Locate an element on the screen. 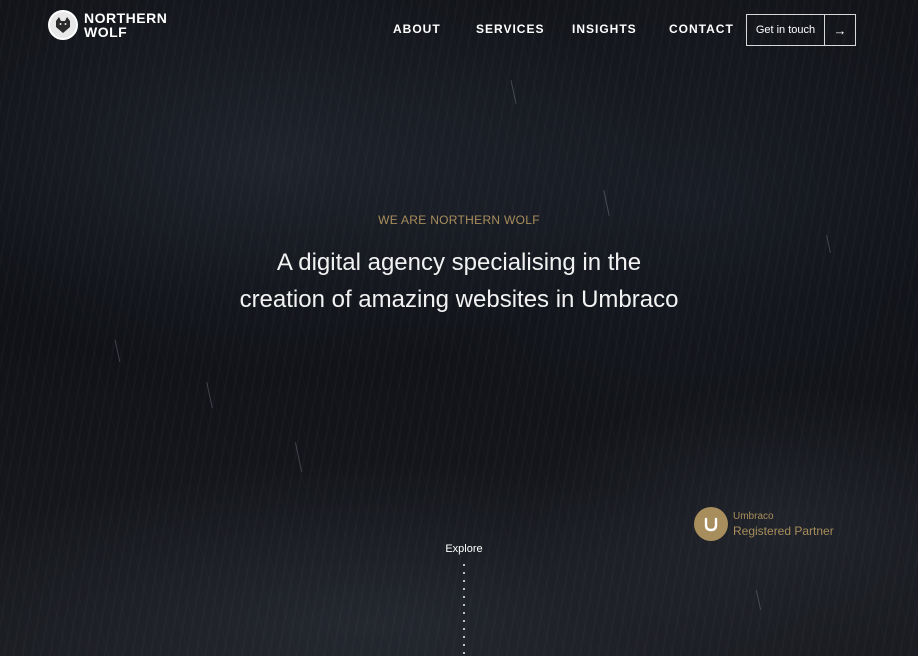  get-in-touch-label: Get in touch is located at coordinates (785, 30).